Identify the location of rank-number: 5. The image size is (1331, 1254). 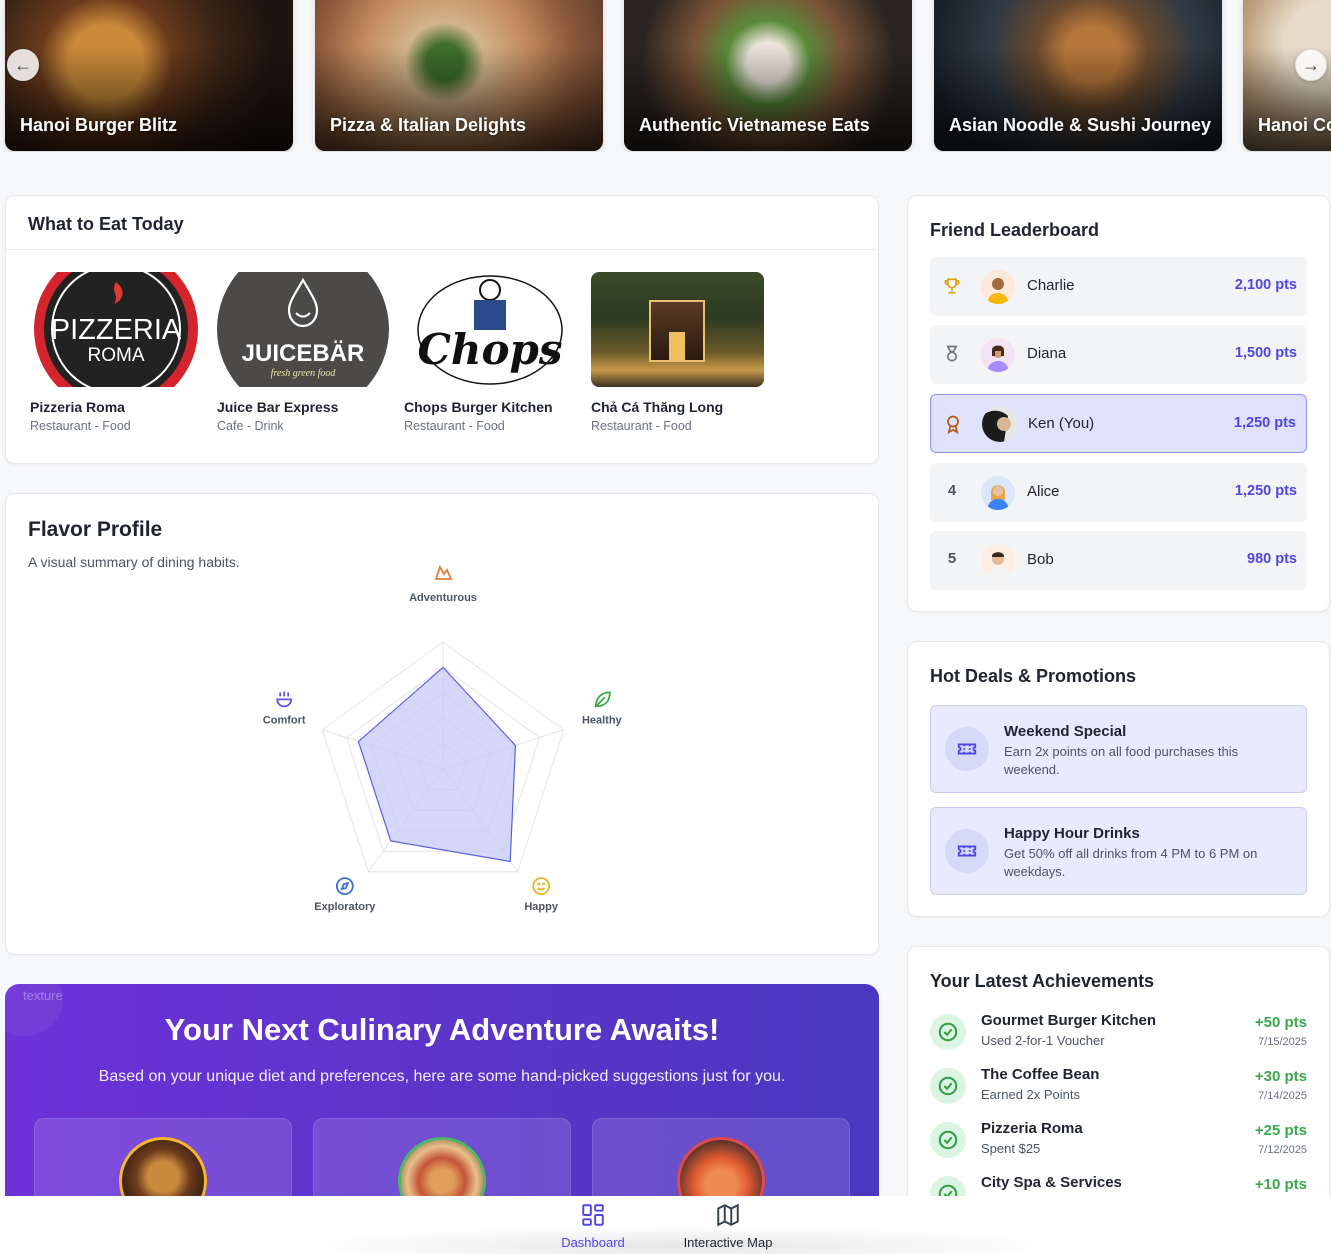
(952, 558).